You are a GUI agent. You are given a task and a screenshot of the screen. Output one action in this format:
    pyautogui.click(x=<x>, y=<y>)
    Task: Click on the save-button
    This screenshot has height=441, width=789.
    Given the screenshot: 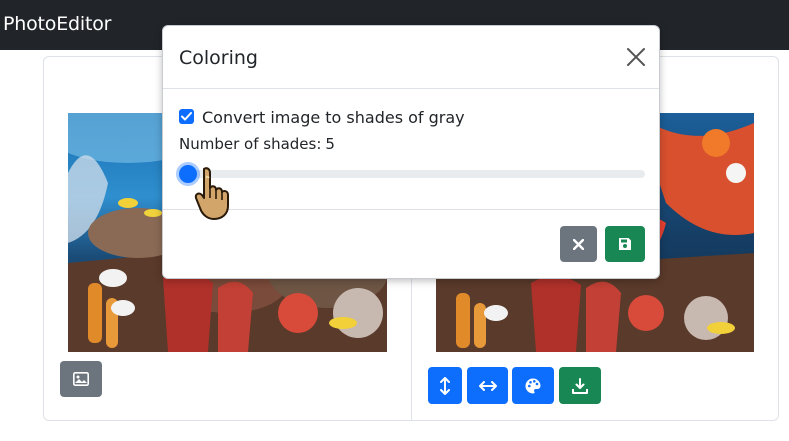 What is the action you would take?
    pyautogui.click(x=625, y=244)
    